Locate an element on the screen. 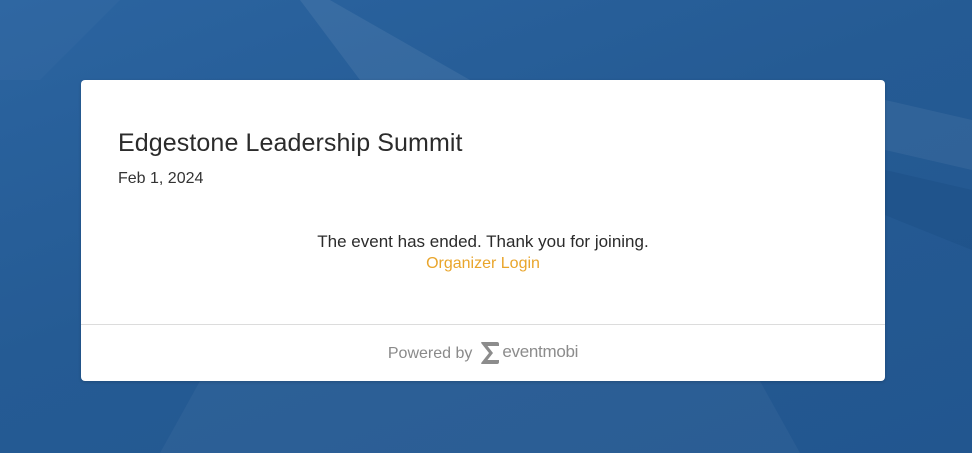 The image size is (972, 453). event-date: Feb 1, 2024 is located at coordinates (161, 178).